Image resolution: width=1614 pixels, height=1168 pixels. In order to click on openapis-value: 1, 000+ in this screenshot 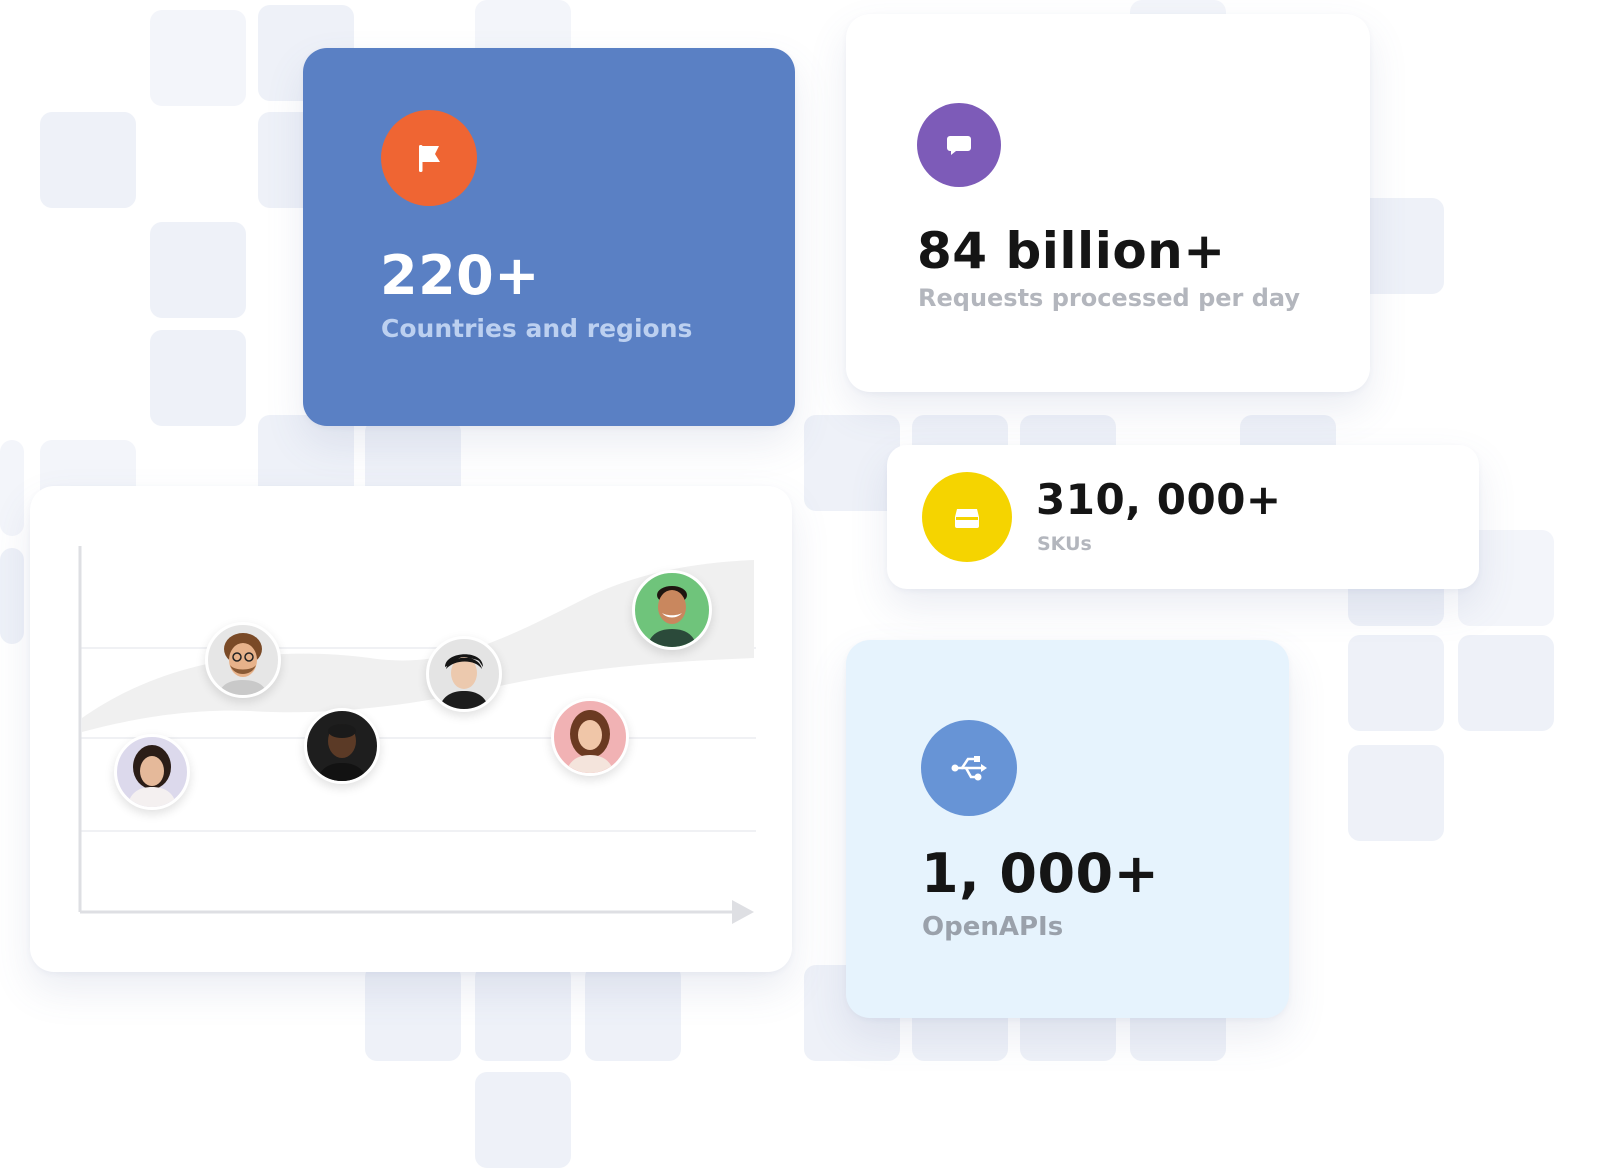, I will do `click(1040, 873)`.